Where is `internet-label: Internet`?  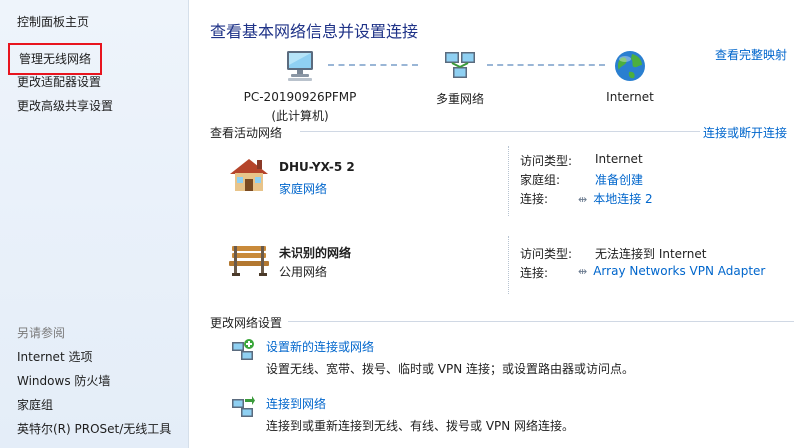
internet-label: Internet is located at coordinates (630, 97).